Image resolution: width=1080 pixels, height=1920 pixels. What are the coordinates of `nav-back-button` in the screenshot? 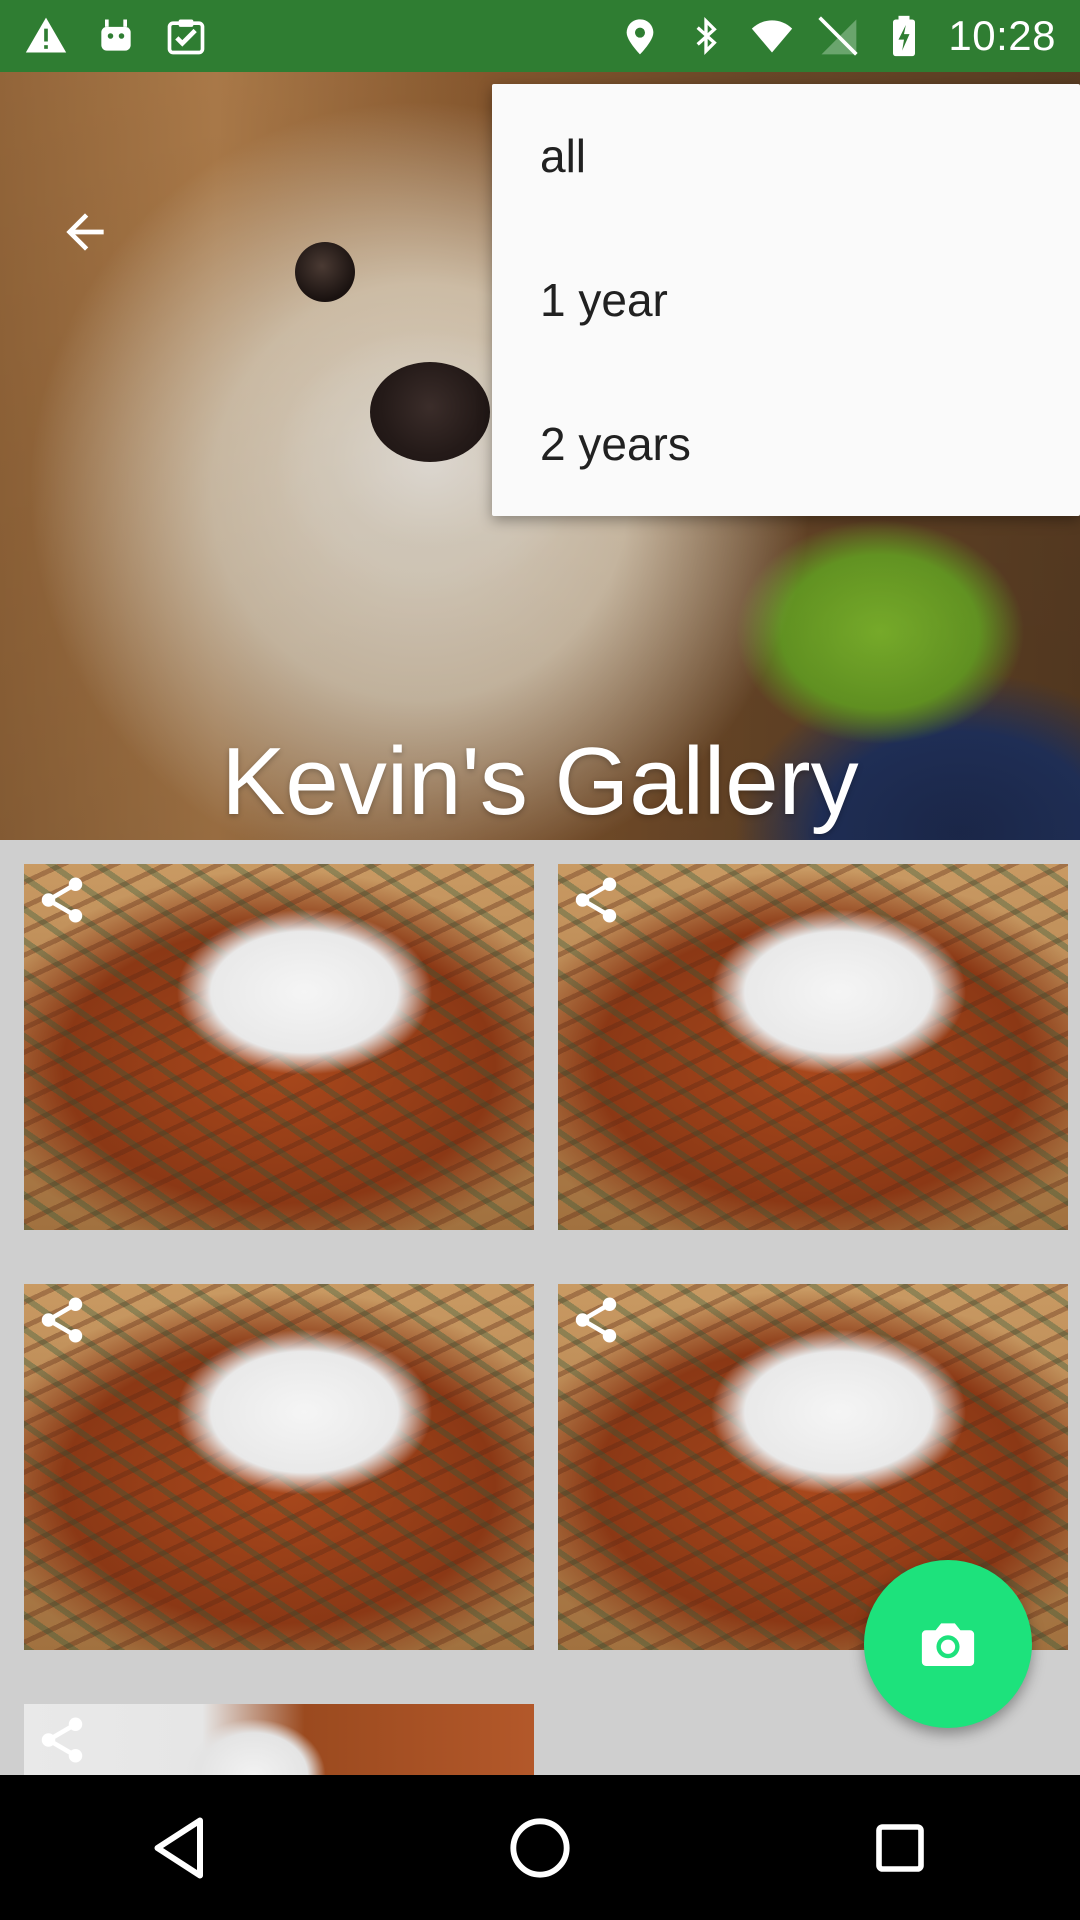 It's located at (180, 1848).